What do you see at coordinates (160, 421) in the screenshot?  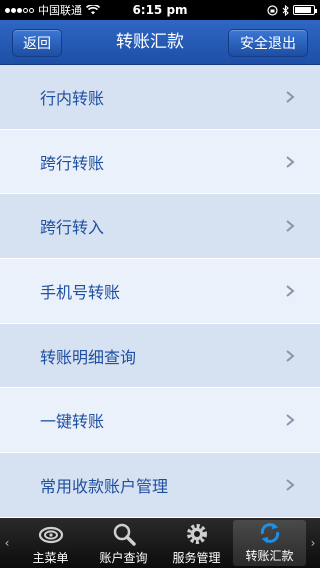 I see `menu-item-one-click-transfer: 一键转账` at bounding box center [160, 421].